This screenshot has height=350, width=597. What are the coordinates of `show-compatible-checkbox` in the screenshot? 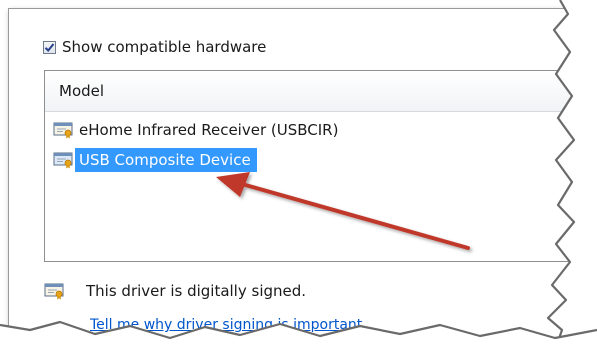 It's located at (49, 47).